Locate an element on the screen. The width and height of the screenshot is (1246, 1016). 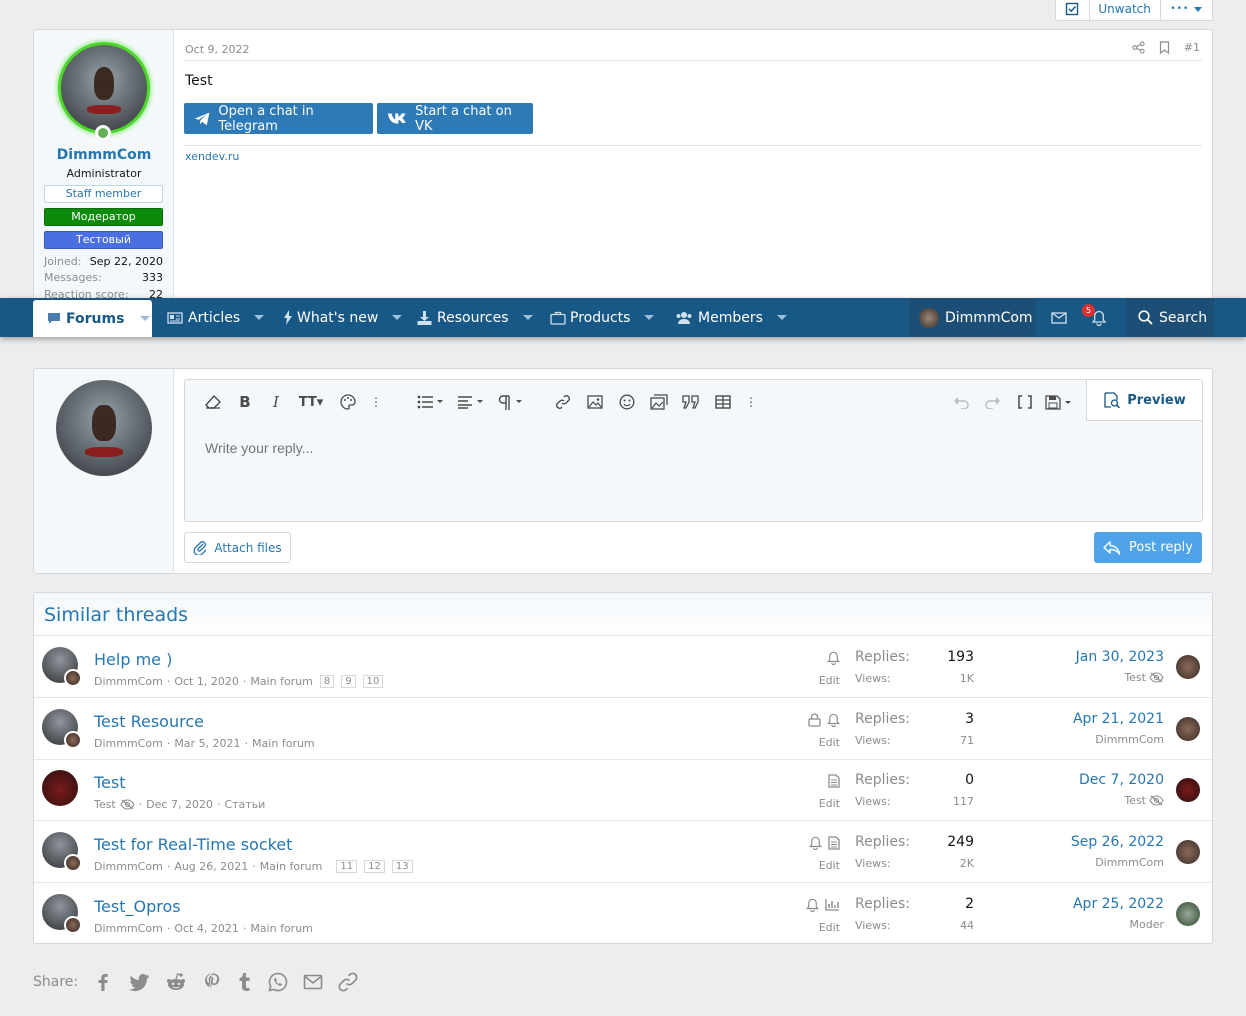
telegram-chat-button: Open a chat in Telegram is located at coordinates (278, 118).